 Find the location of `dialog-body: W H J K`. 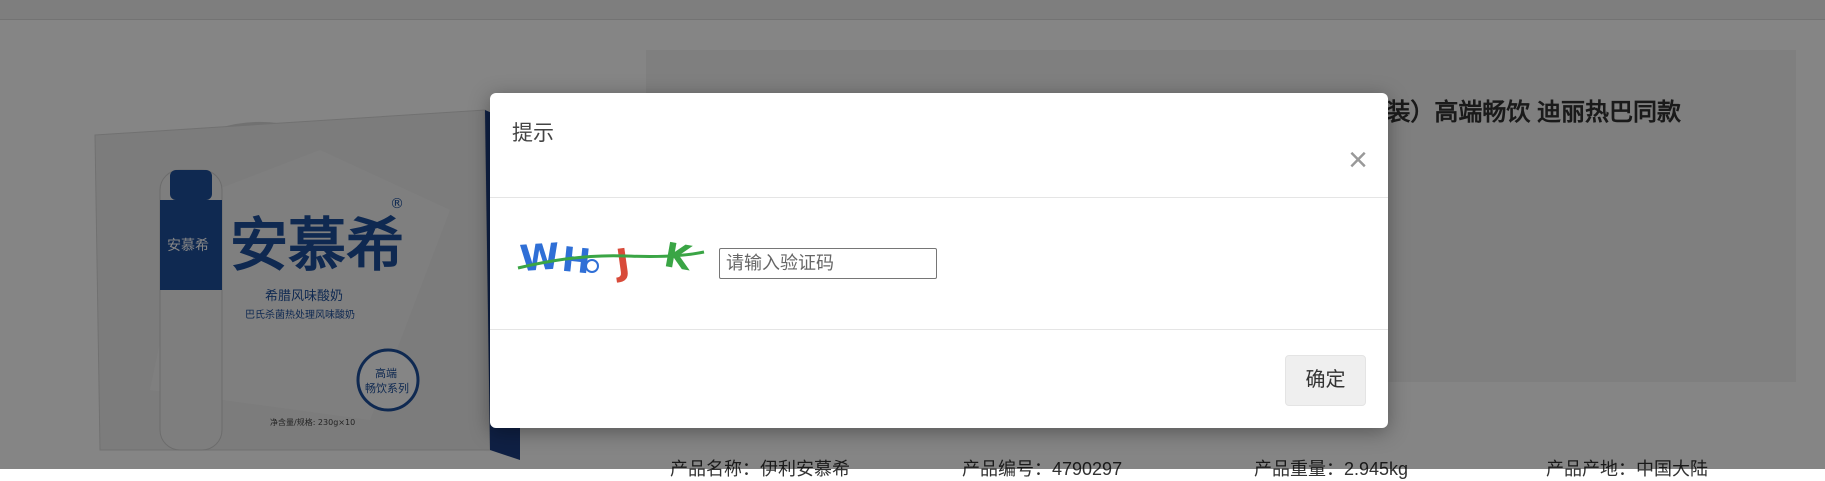

dialog-body: W H J K is located at coordinates (939, 264).